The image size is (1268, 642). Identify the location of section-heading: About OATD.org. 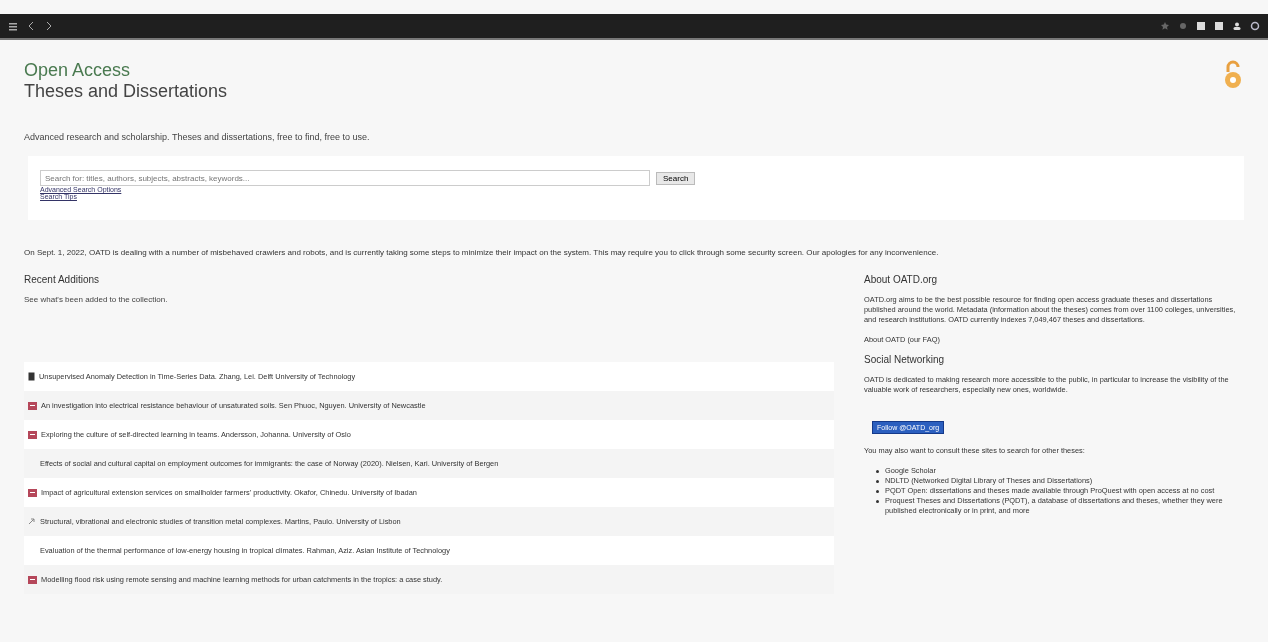
(901, 279).